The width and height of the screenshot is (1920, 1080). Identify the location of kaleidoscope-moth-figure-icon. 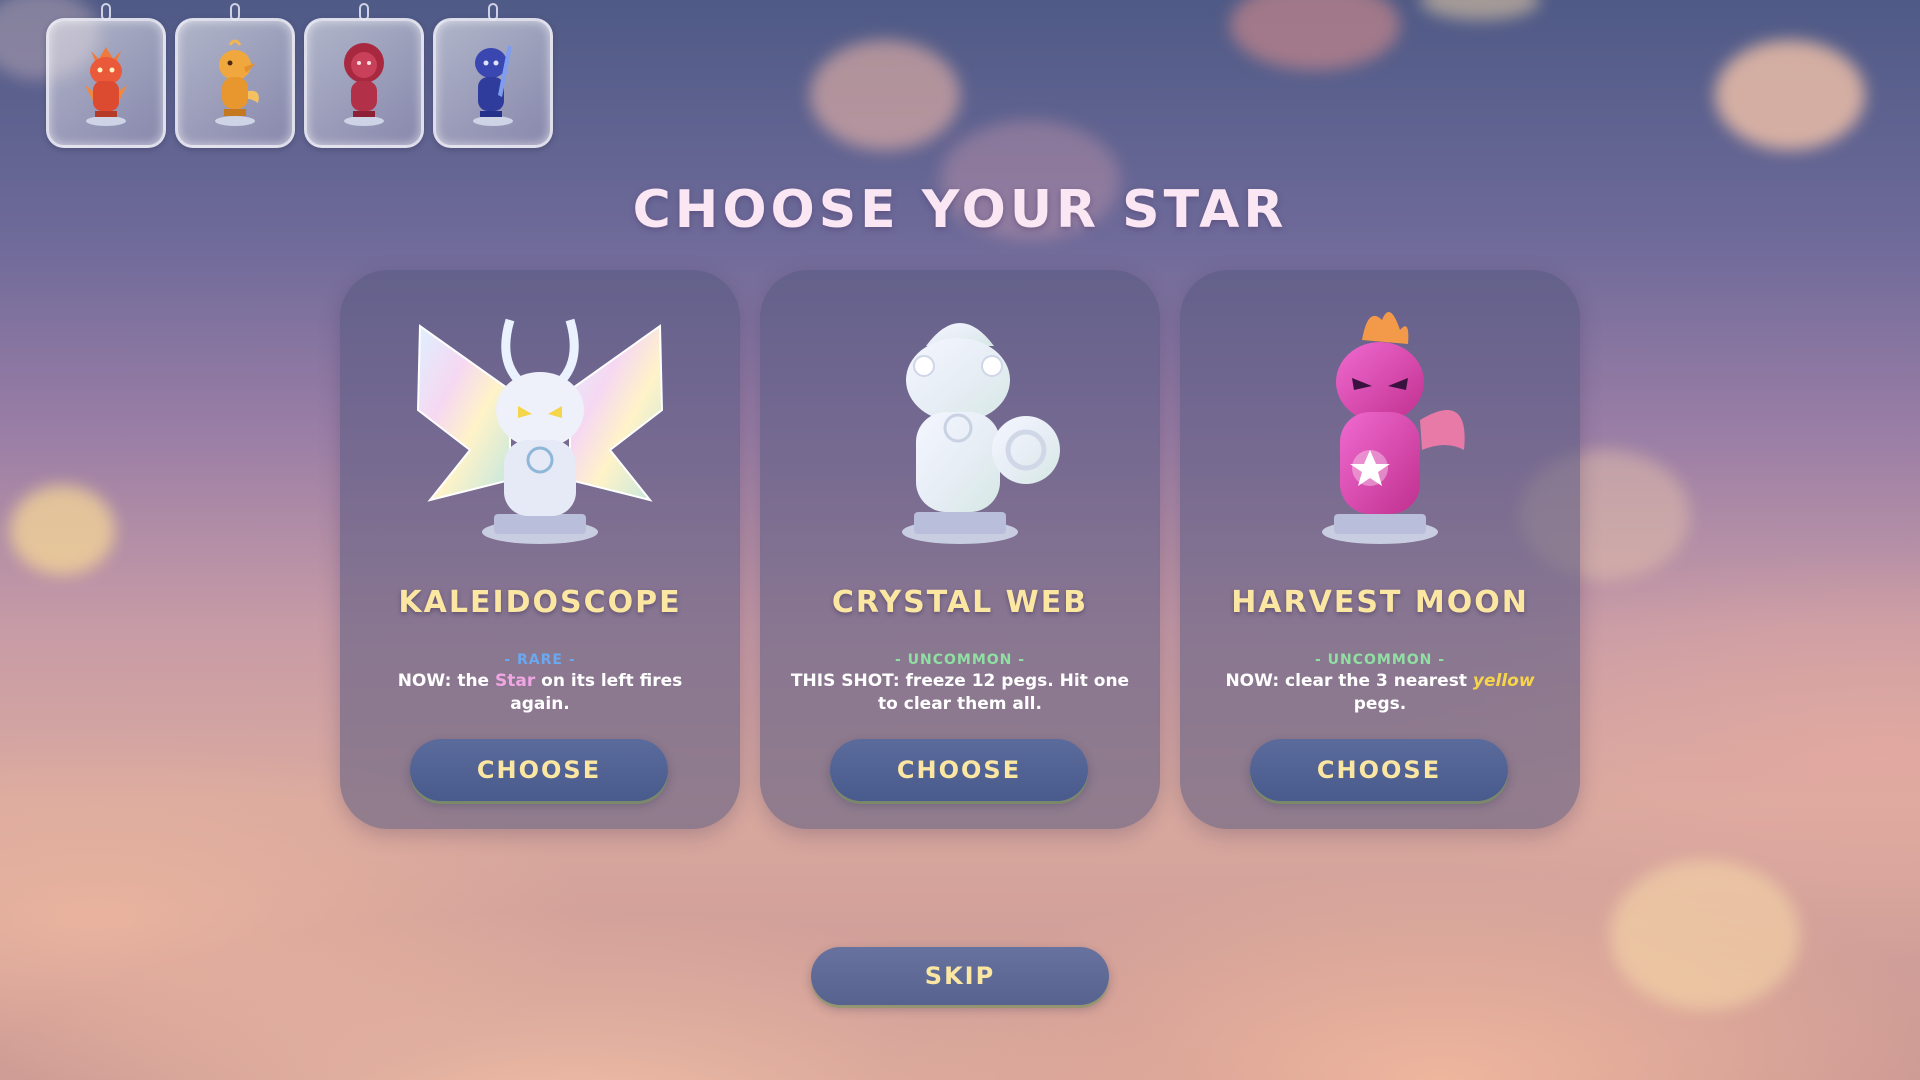
(540, 426).